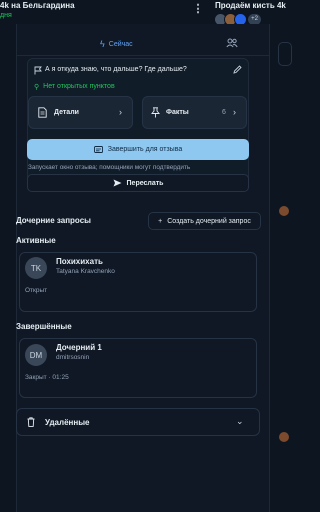 This screenshot has width=320, height=512. Describe the element at coordinates (73, 357) in the screenshot. I see `child-request-user: dmitrsosnin` at that location.